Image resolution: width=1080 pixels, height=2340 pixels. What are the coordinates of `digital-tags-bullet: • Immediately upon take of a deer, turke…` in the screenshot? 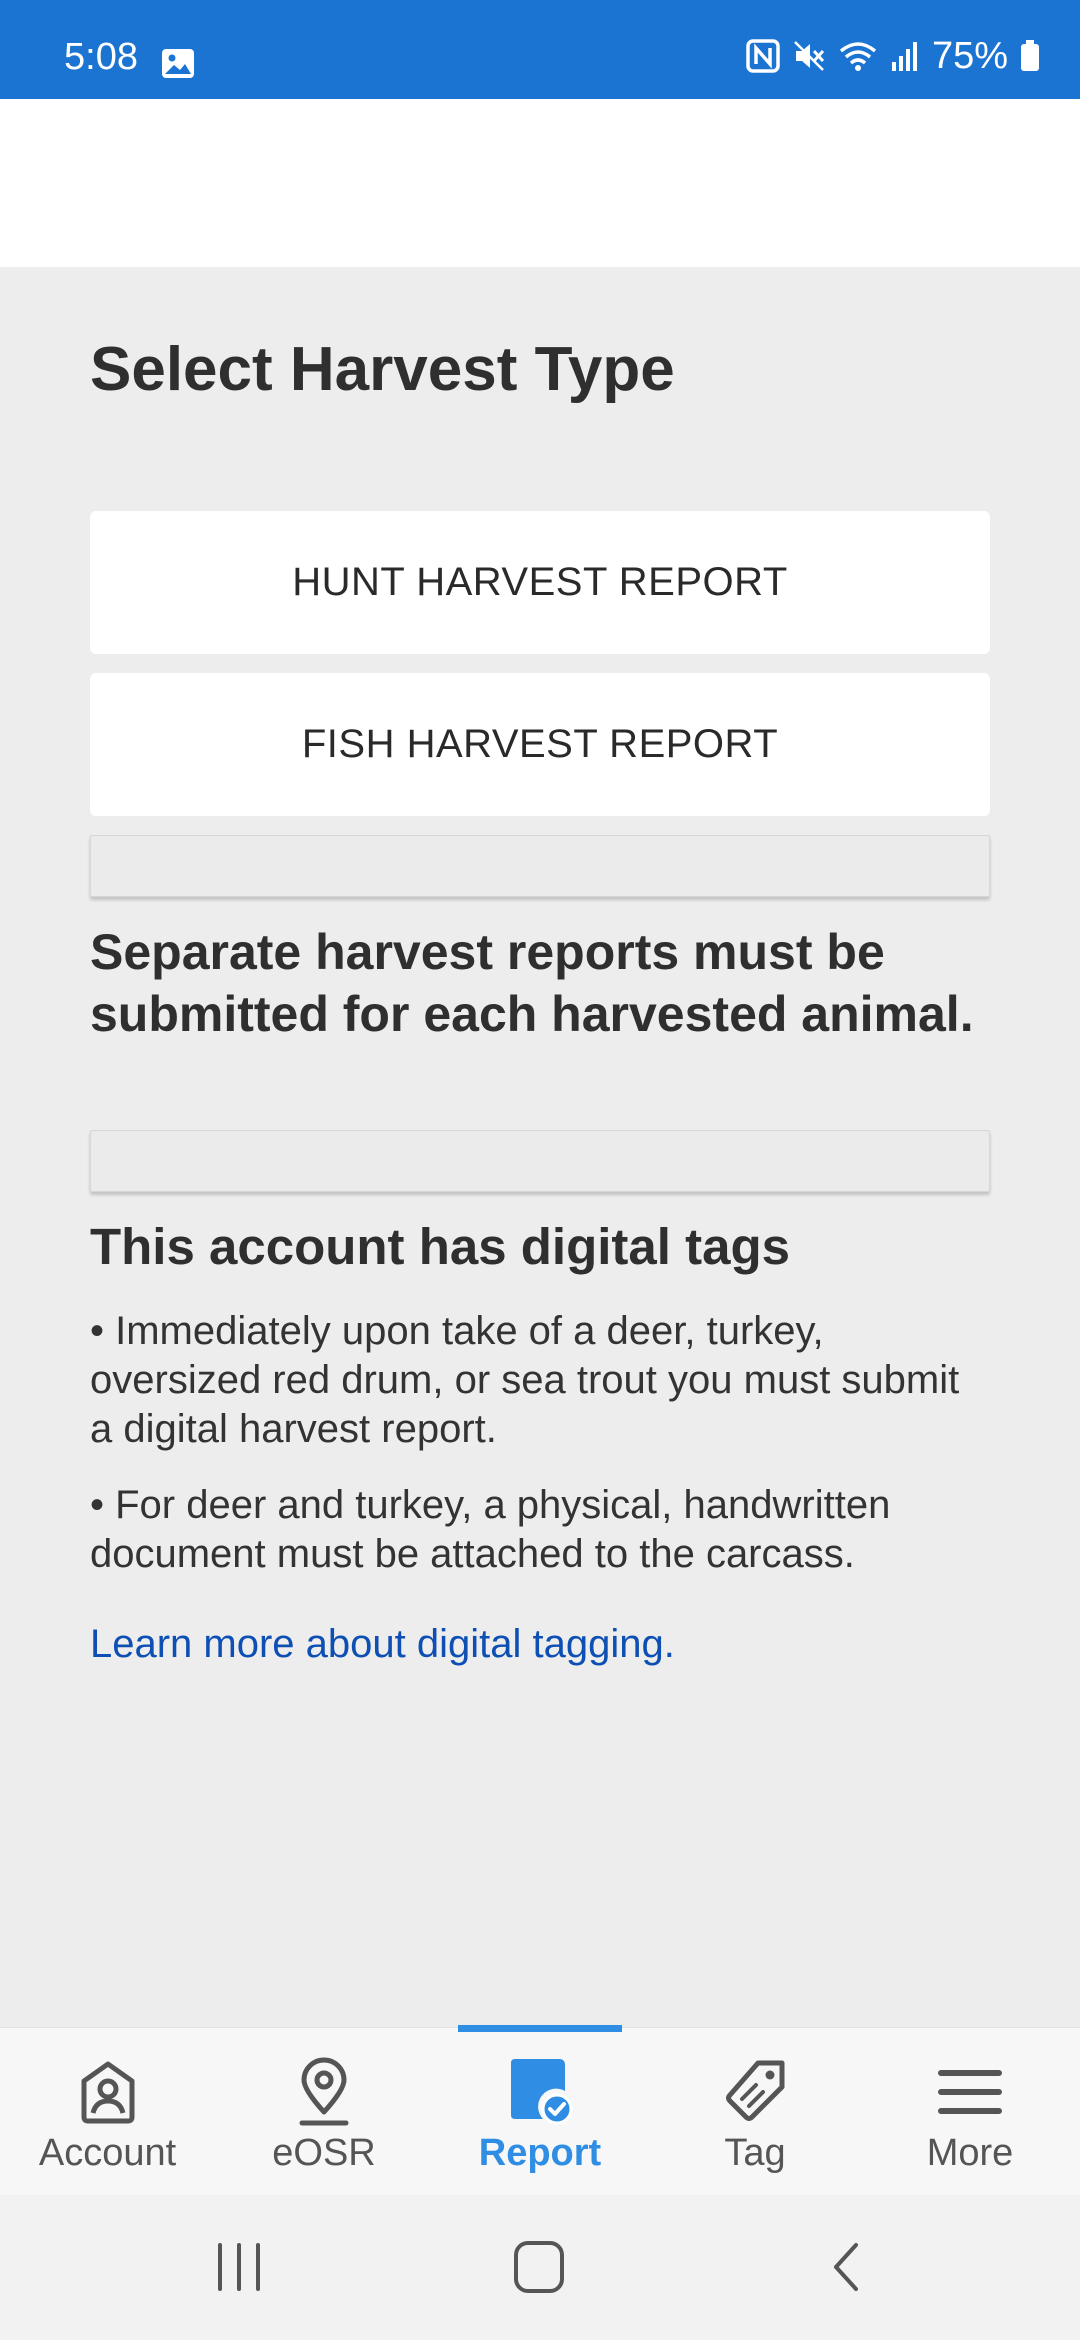 It's located at (525, 1380).